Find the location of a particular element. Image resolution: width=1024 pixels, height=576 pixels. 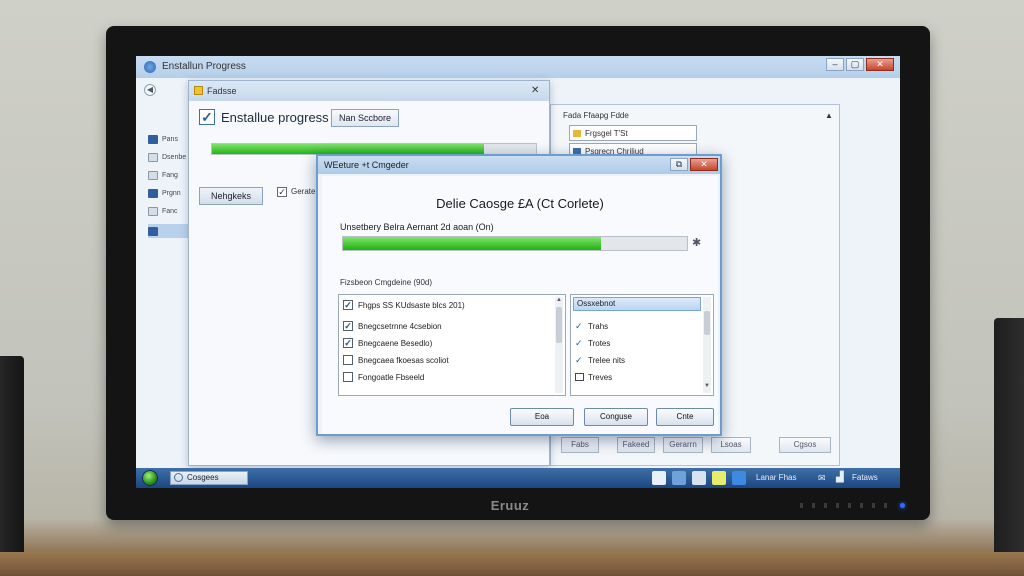

installer-title: Fadsse is located at coordinates (222, 91).